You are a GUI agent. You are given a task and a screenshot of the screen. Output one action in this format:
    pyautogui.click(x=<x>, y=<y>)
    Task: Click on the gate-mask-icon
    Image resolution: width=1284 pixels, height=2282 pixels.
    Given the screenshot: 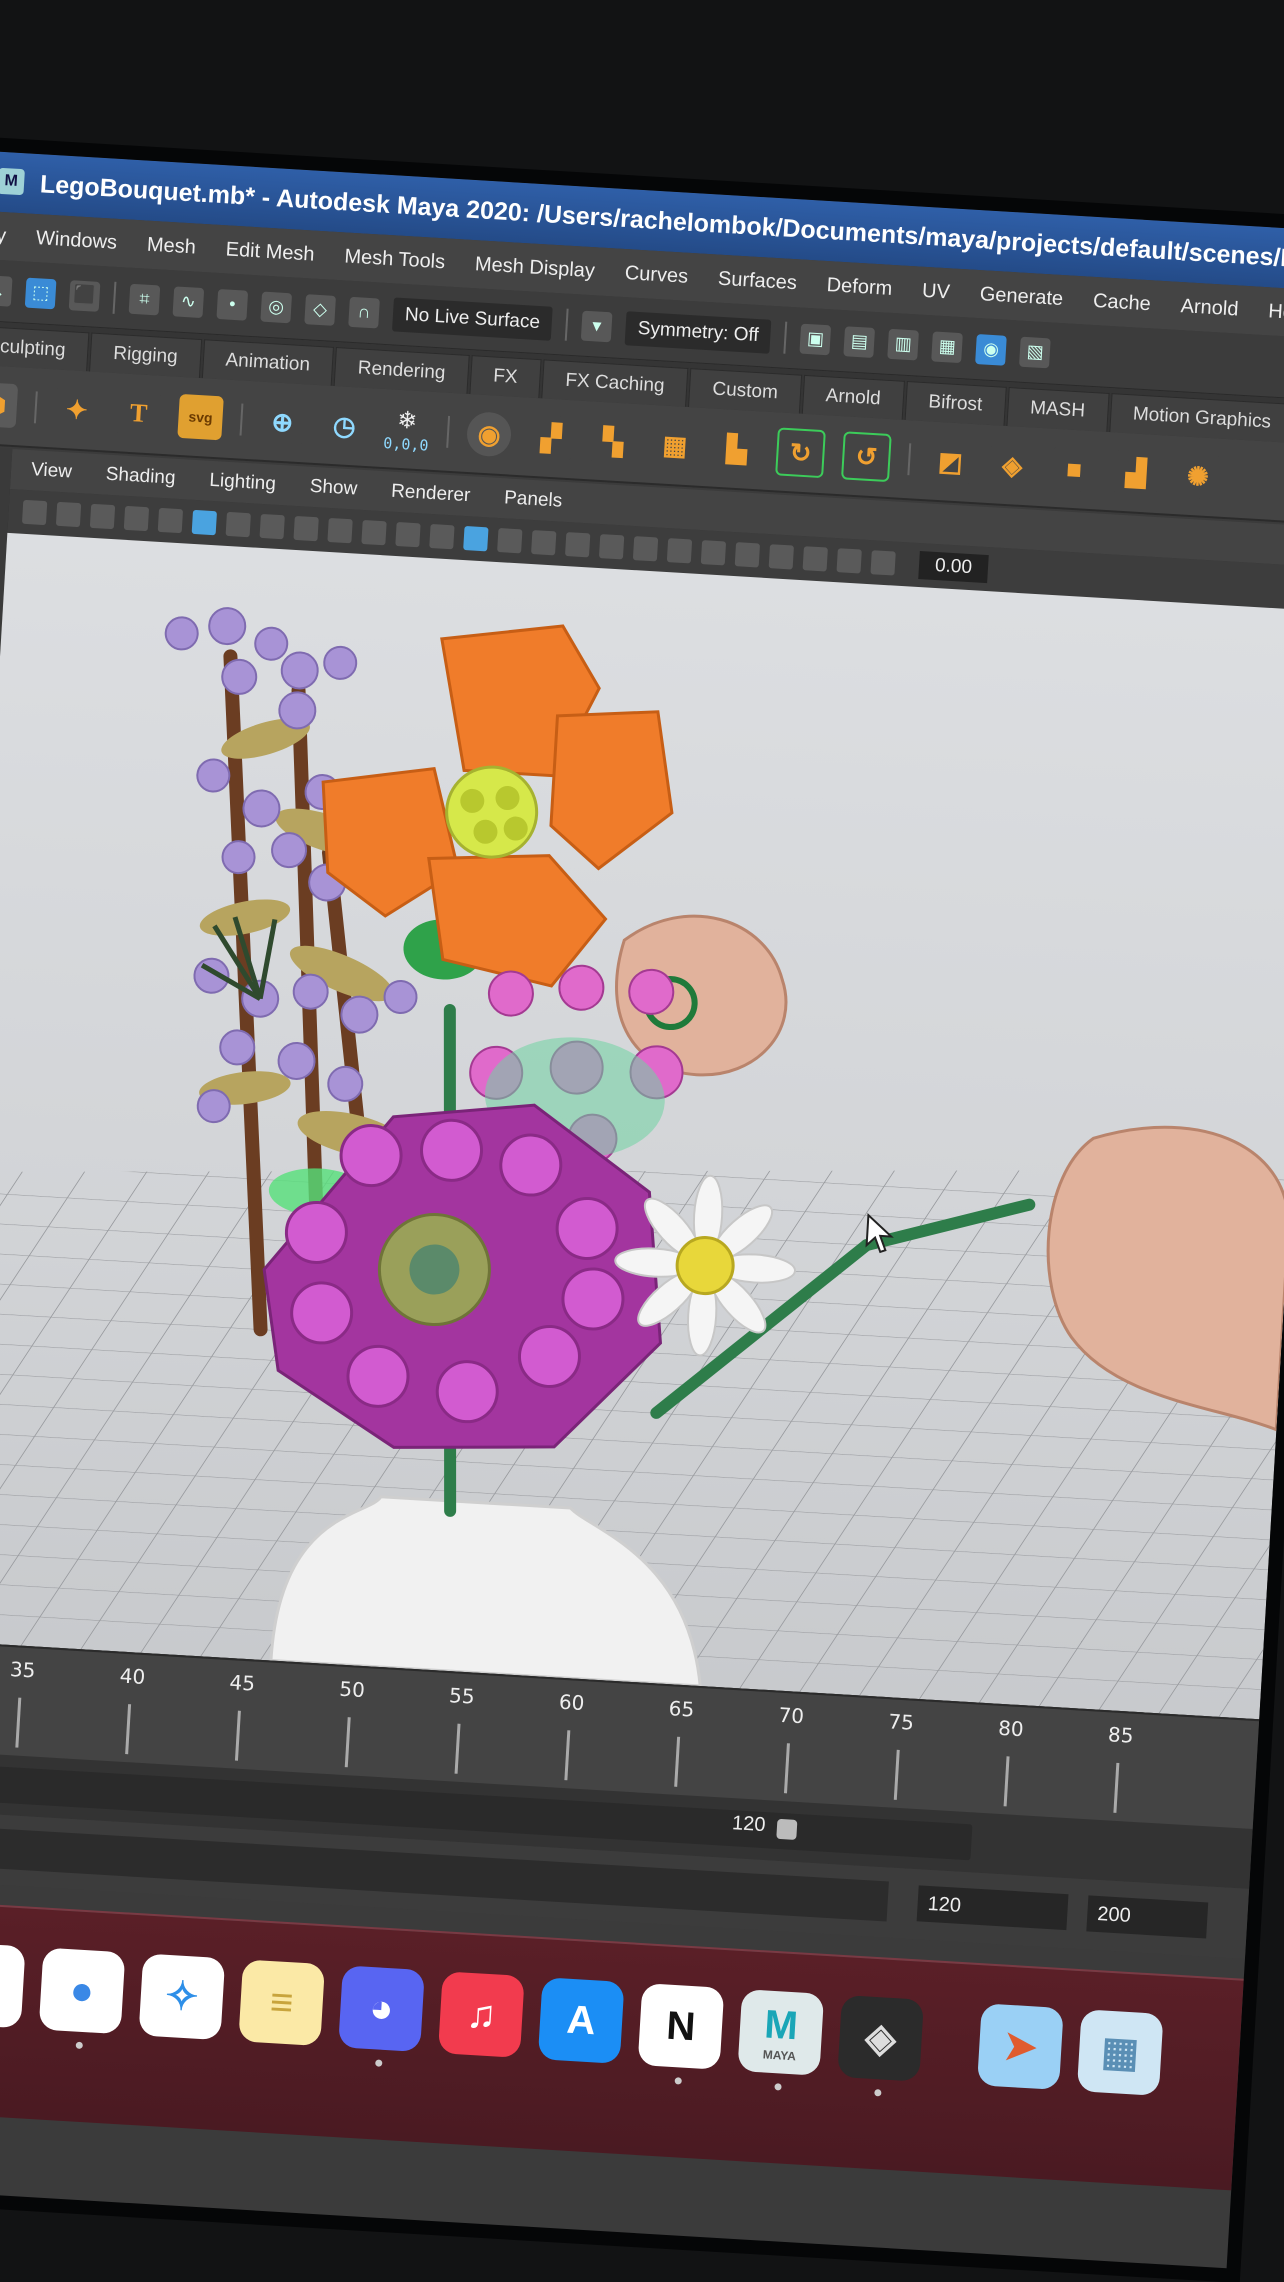 What is the action you would take?
    pyautogui.click(x=306, y=528)
    